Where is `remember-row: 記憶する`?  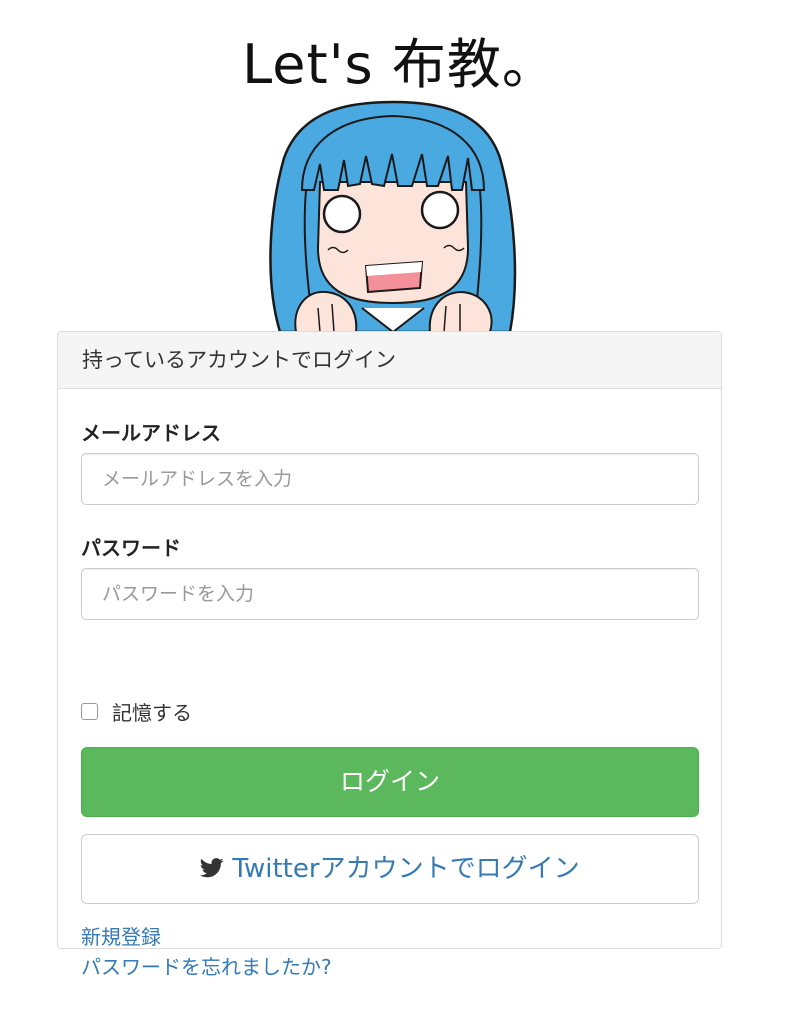 remember-row: 記憶する is located at coordinates (136, 711).